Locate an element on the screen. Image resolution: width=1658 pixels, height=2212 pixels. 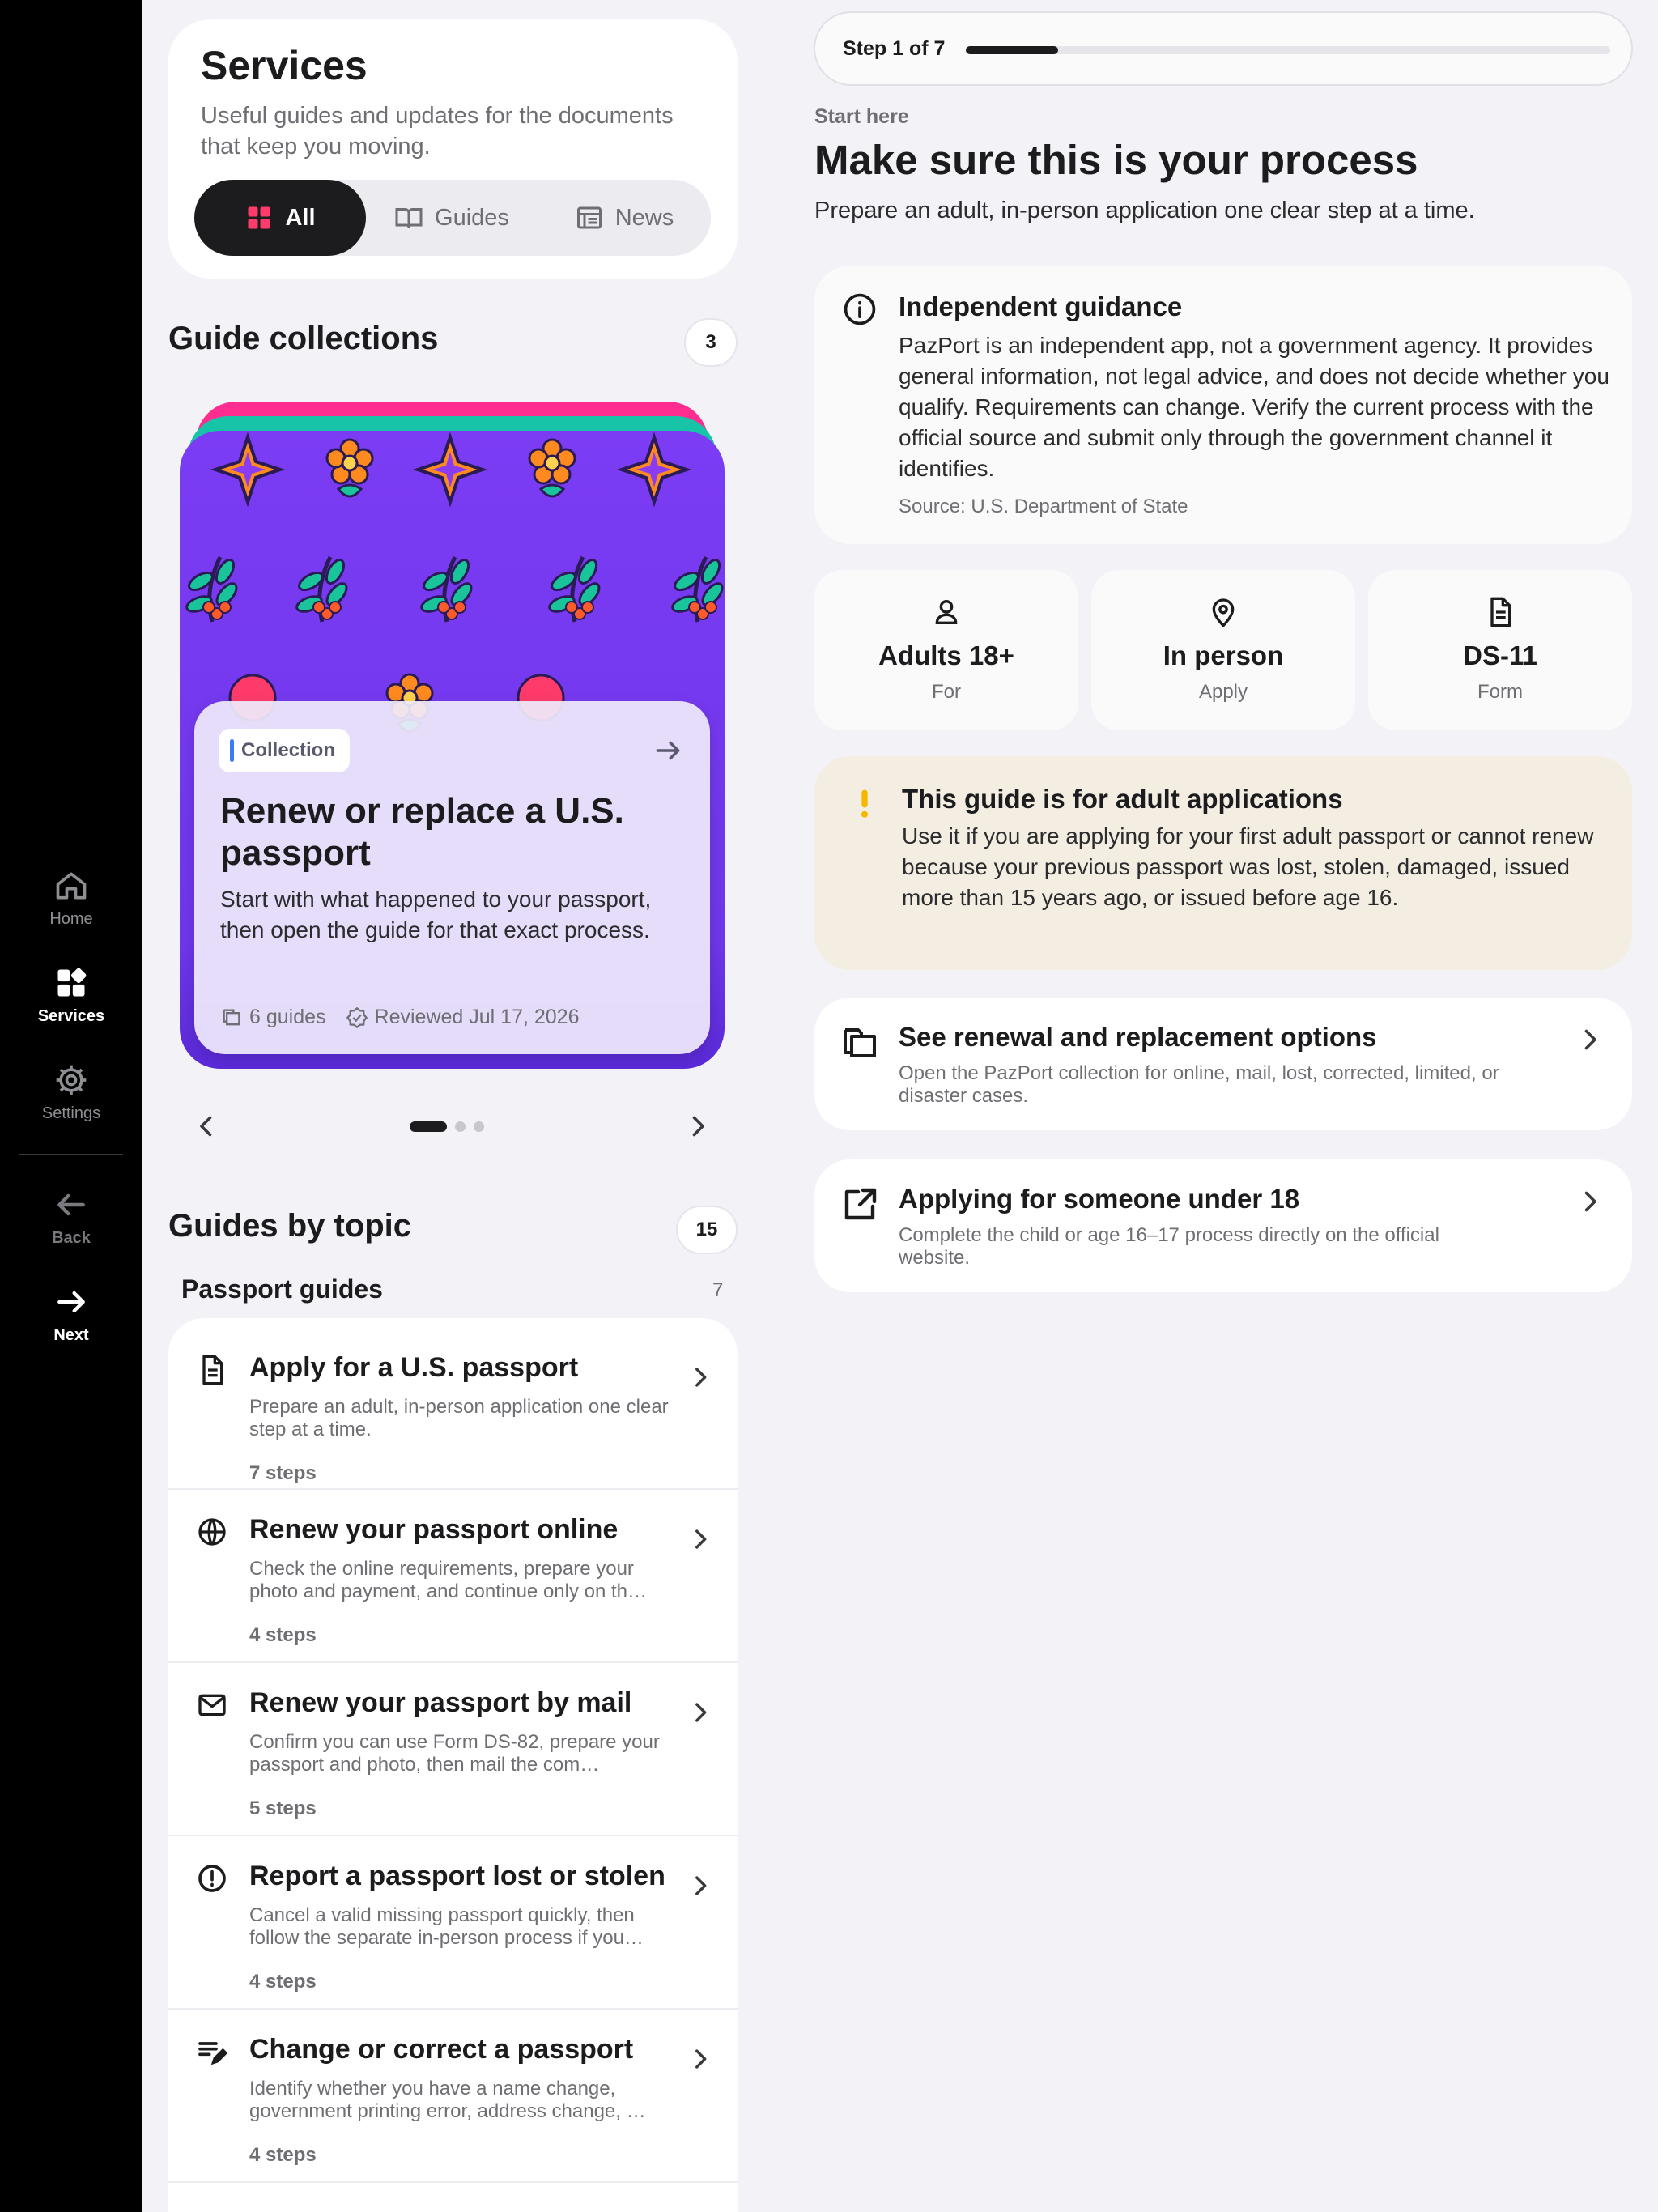
rail-item-services: Services is located at coordinates (71, 995).